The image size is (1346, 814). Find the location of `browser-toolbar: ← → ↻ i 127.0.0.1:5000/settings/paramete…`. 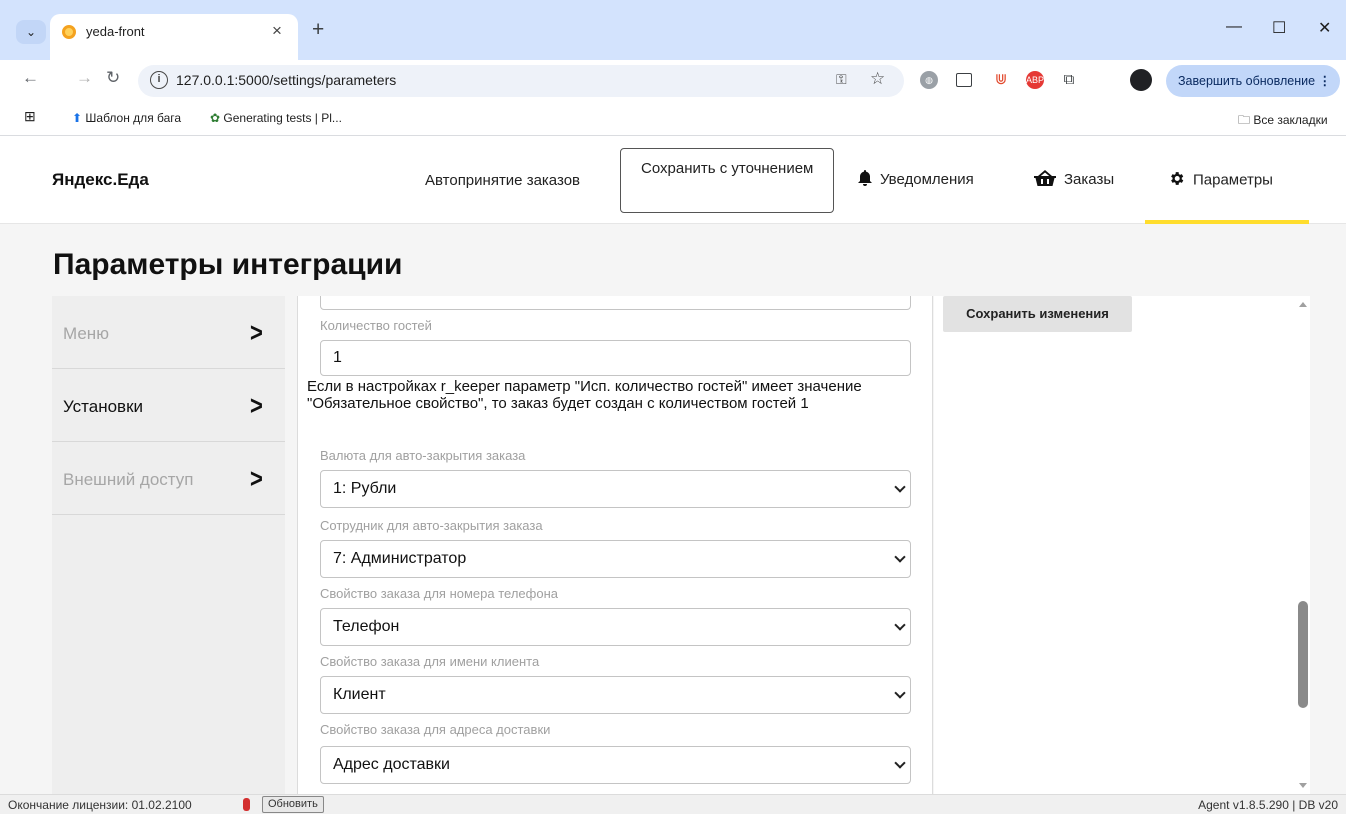

browser-toolbar: ← → ↻ i 127.0.0.1:5000/settings/paramete… is located at coordinates (673, 81).